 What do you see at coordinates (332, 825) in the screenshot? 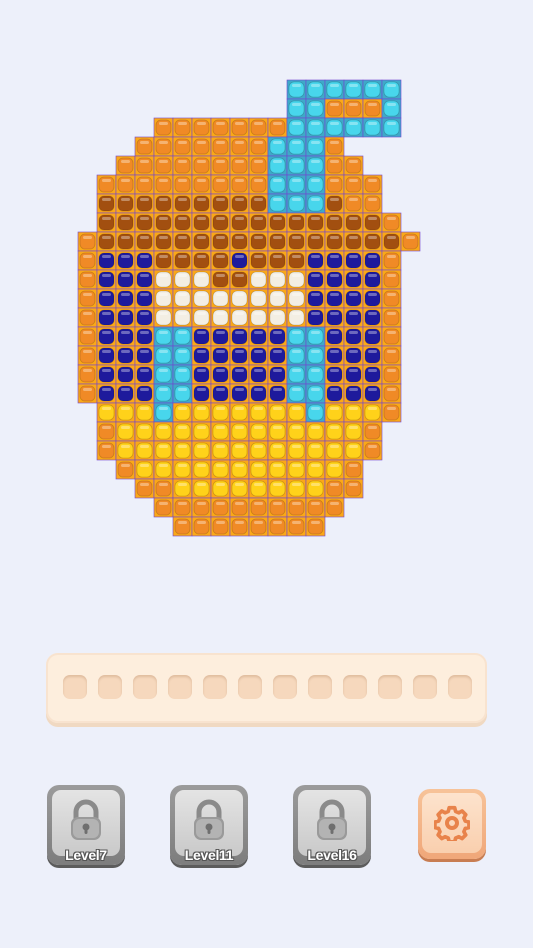
I see `locked-level-button-3: Level16` at bounding box center [332, 825].